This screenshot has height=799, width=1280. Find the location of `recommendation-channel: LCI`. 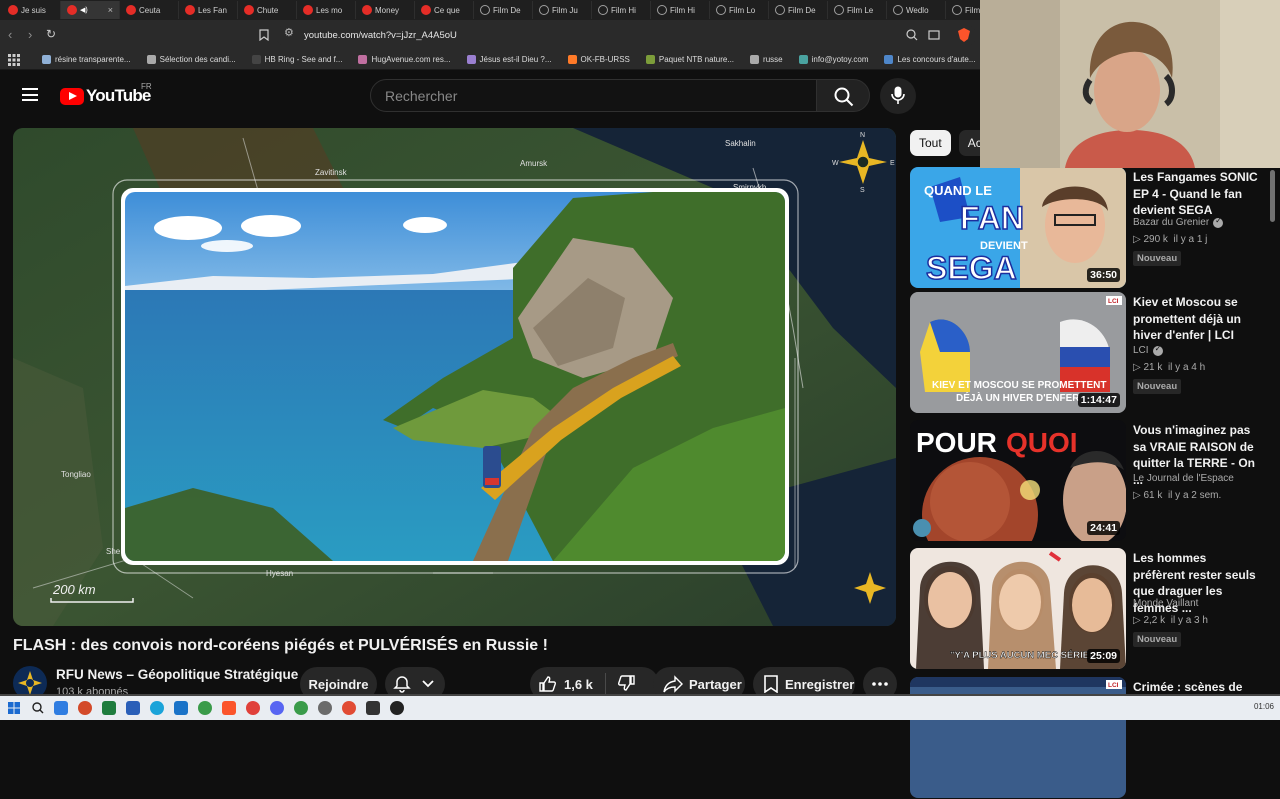

recommendation-channel: LCI is located at coordinates (1148, 350).